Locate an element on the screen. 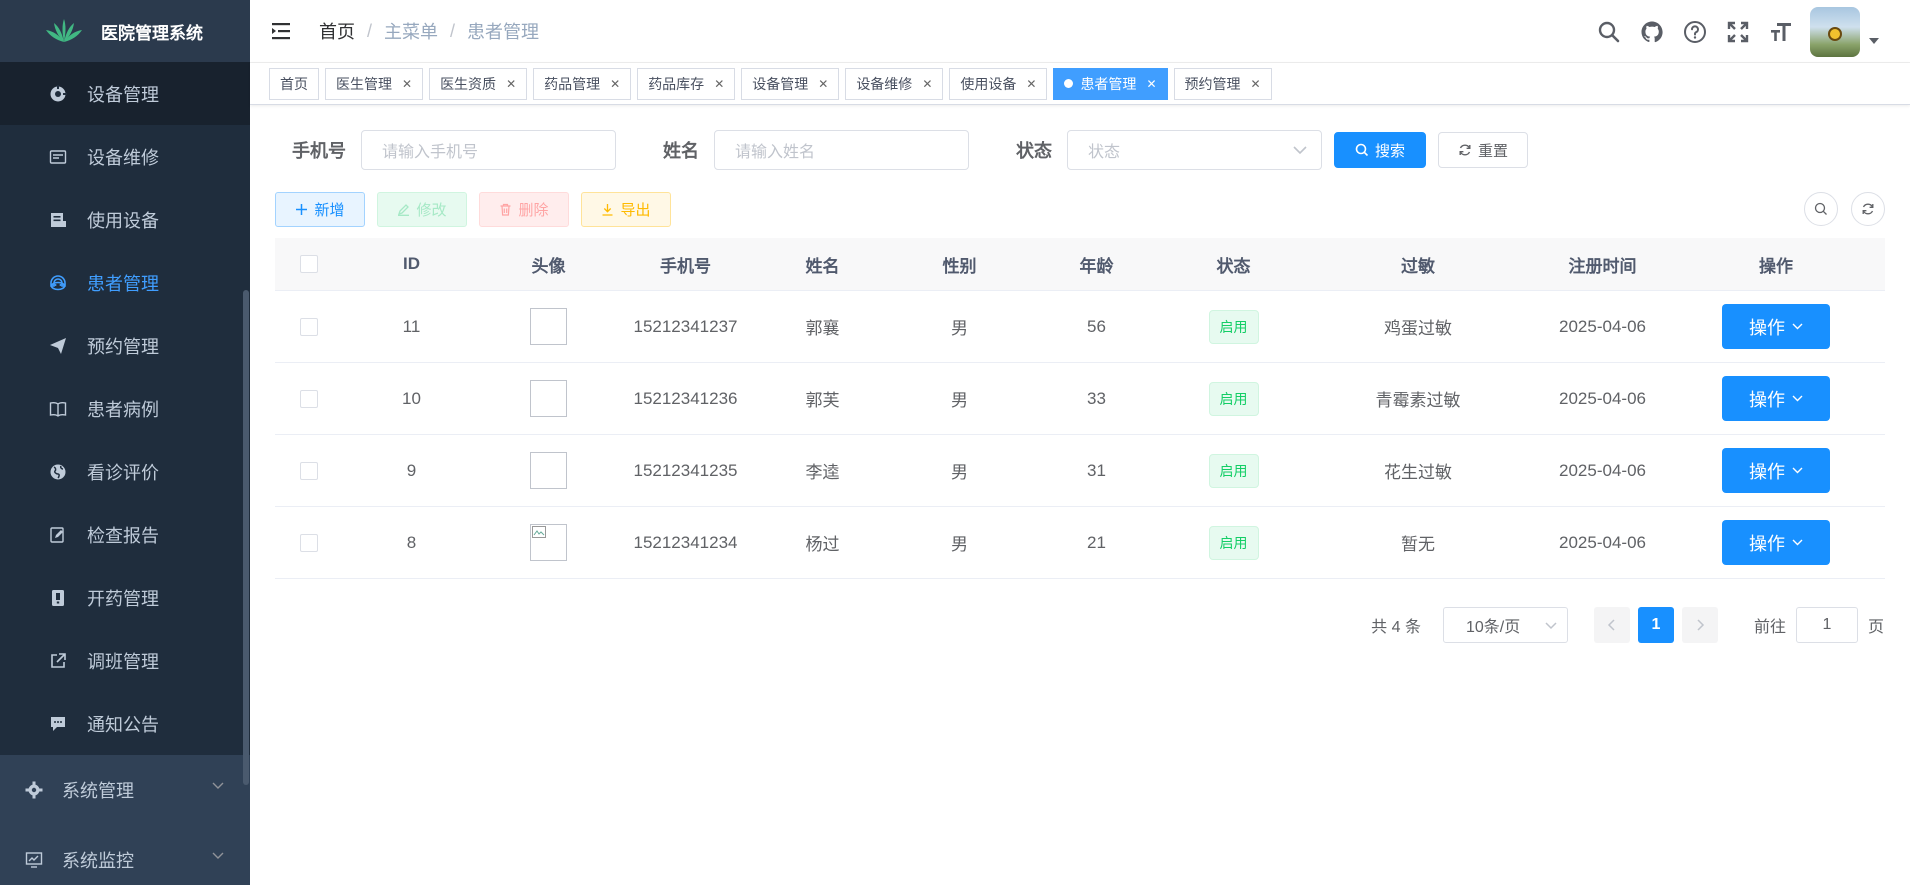 This screenshot has width=1910, height=885. refresh-icon is located at coordinates (1868, 209).